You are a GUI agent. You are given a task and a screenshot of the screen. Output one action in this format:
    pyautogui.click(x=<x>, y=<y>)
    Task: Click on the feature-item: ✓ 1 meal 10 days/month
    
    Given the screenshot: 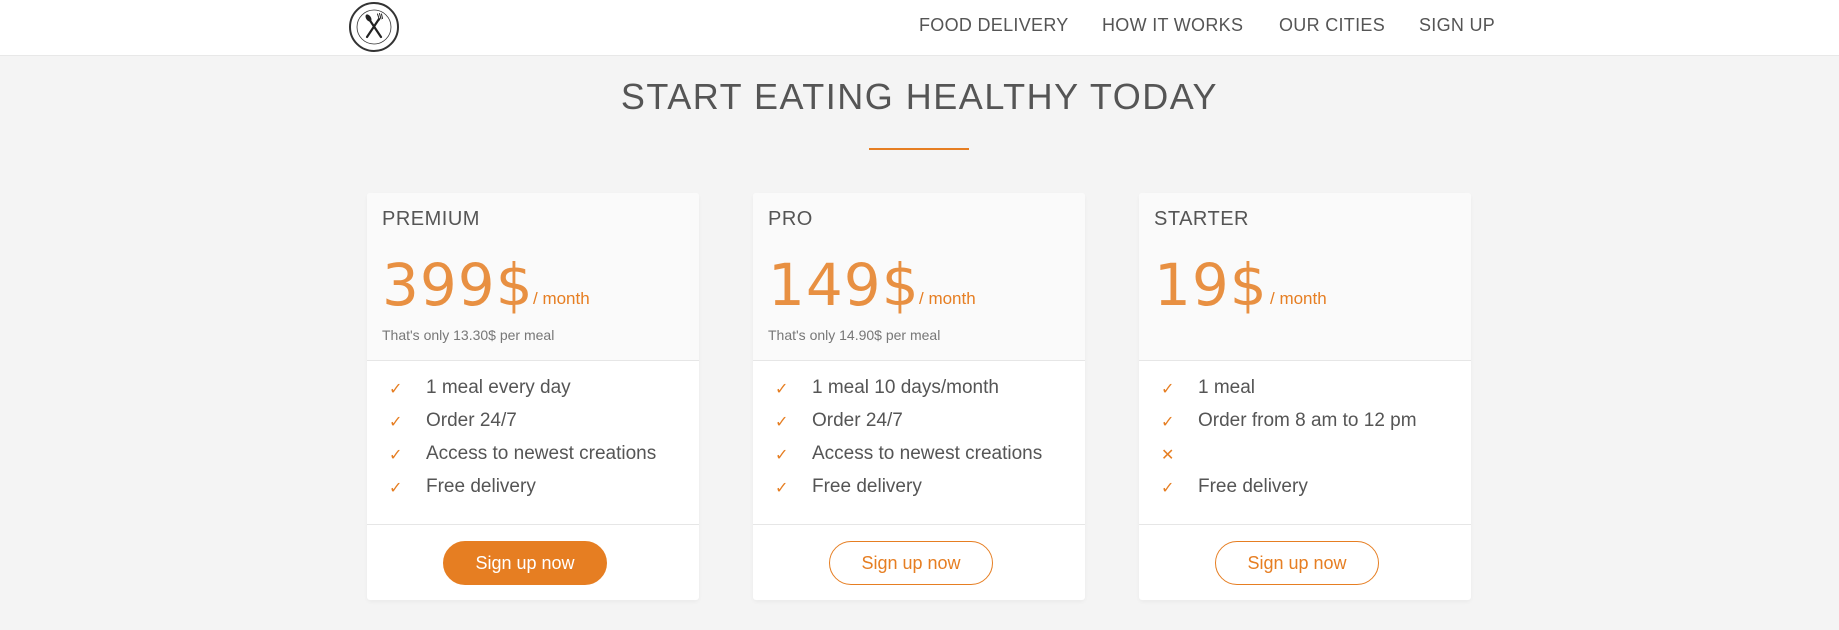 What is the action you would take?
    pyautogui.click(x=919, y=392)
    